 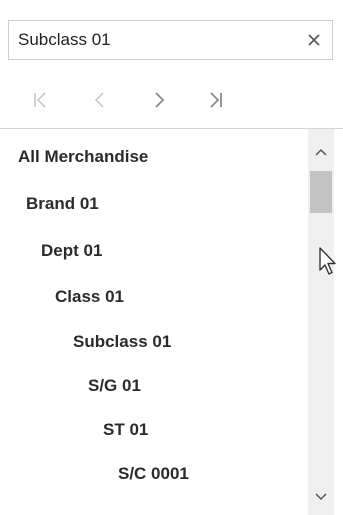 I want to click on navigation-toolbar, so click(x=171, y=100).